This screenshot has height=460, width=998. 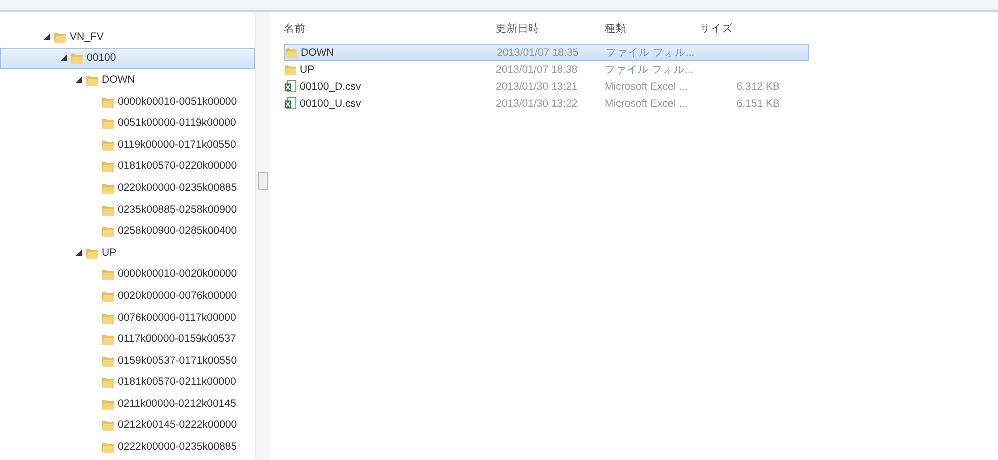 What do you see at coordinates (127, 59) in the screenshot?
I see `tree-item: 00100` at bounding box center [127, 59].